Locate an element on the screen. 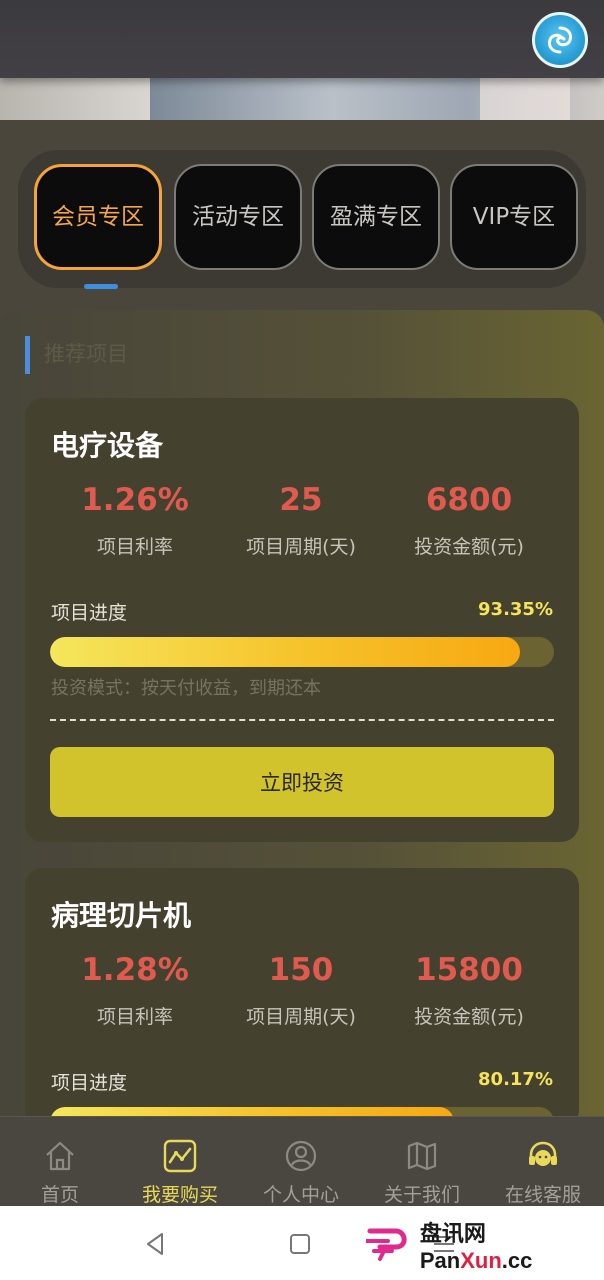 This screenshot has width=604, height=1280. stat-amount: 6800 投资金额(元) is located at coordinates (469, 520).